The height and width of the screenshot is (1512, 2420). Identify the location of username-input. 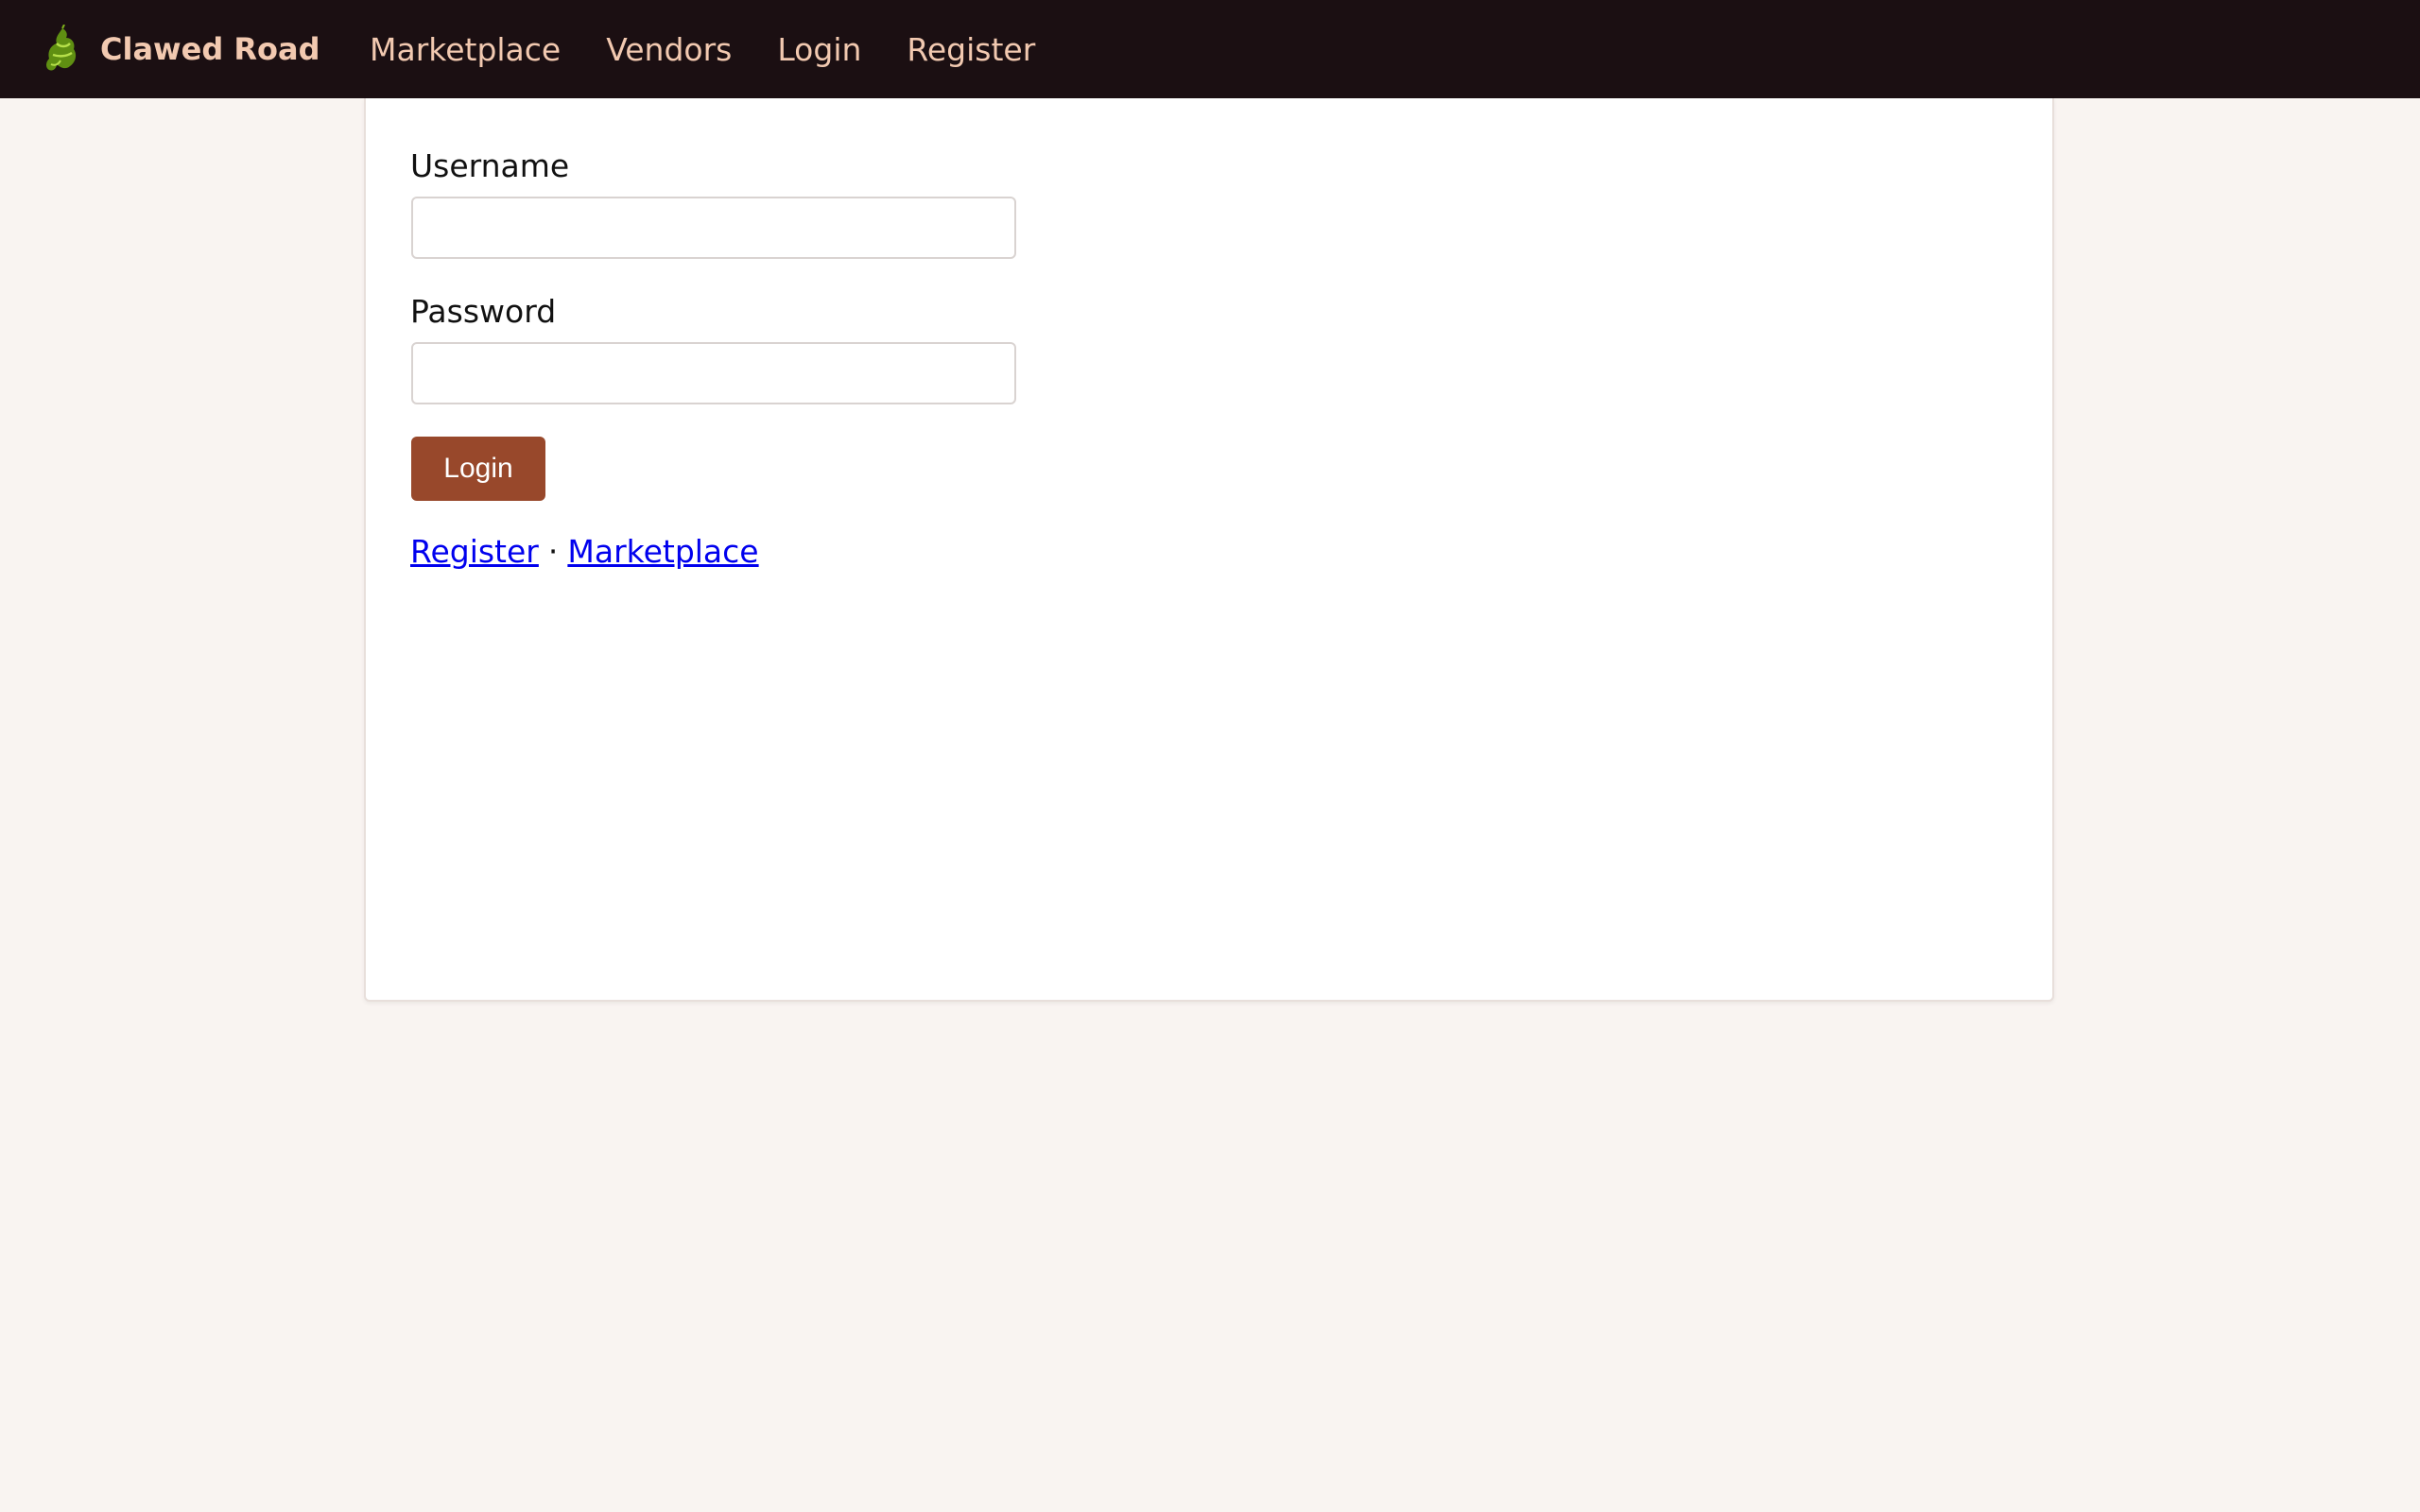
(713, 228).